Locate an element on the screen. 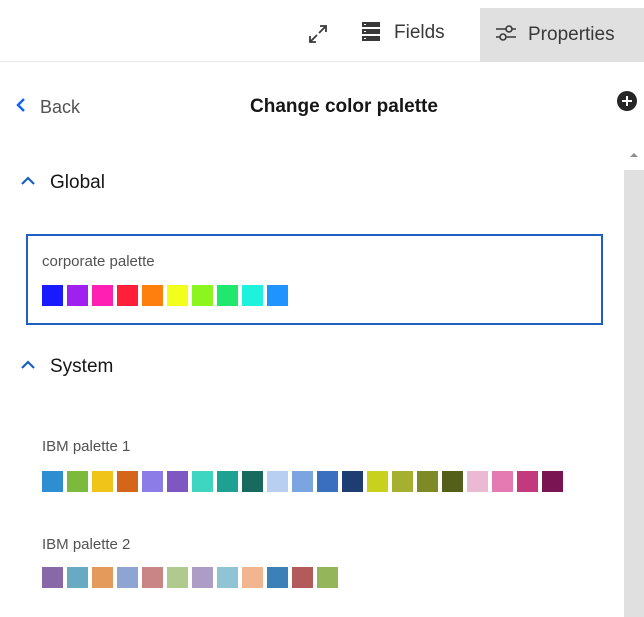 The width and height of the screenshot is (644, 617). global-section-toggle: Global is located at coordinates (62, 183).